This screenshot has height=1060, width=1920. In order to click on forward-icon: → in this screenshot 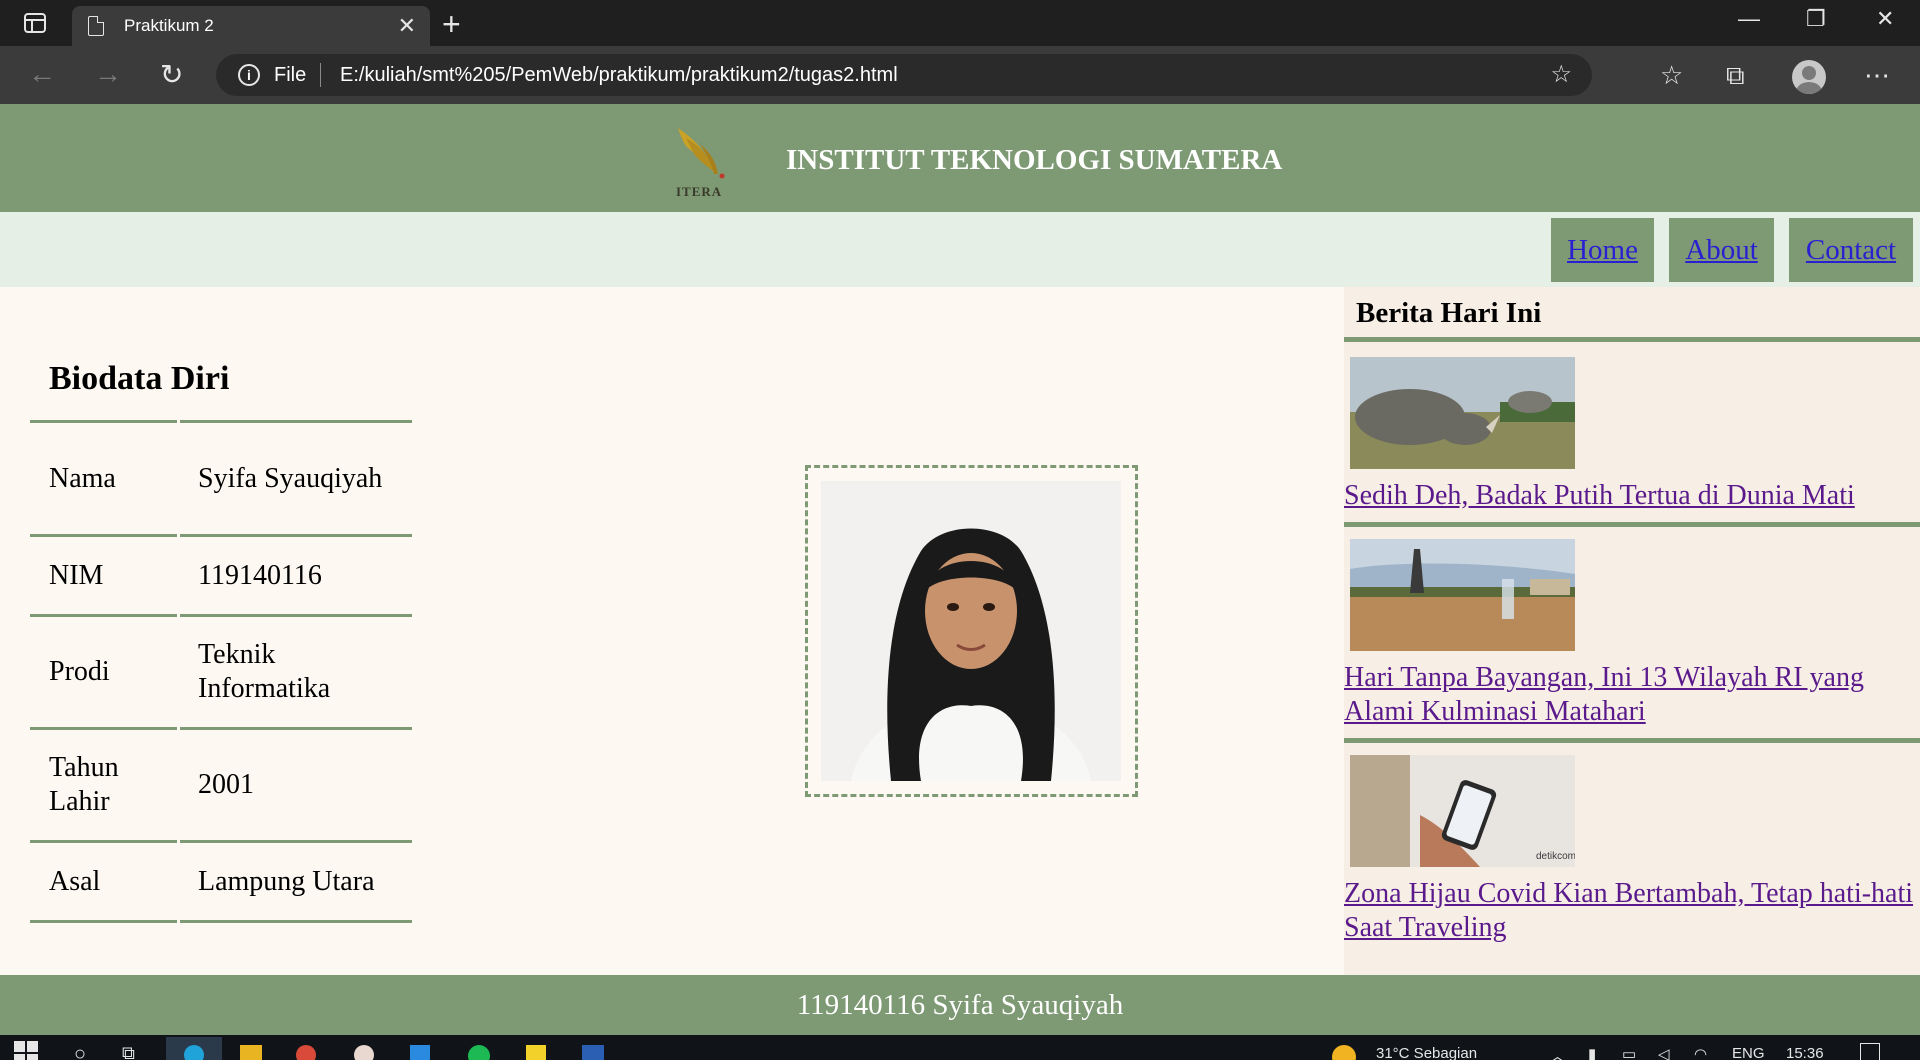, I will do `click(108, 74)`.